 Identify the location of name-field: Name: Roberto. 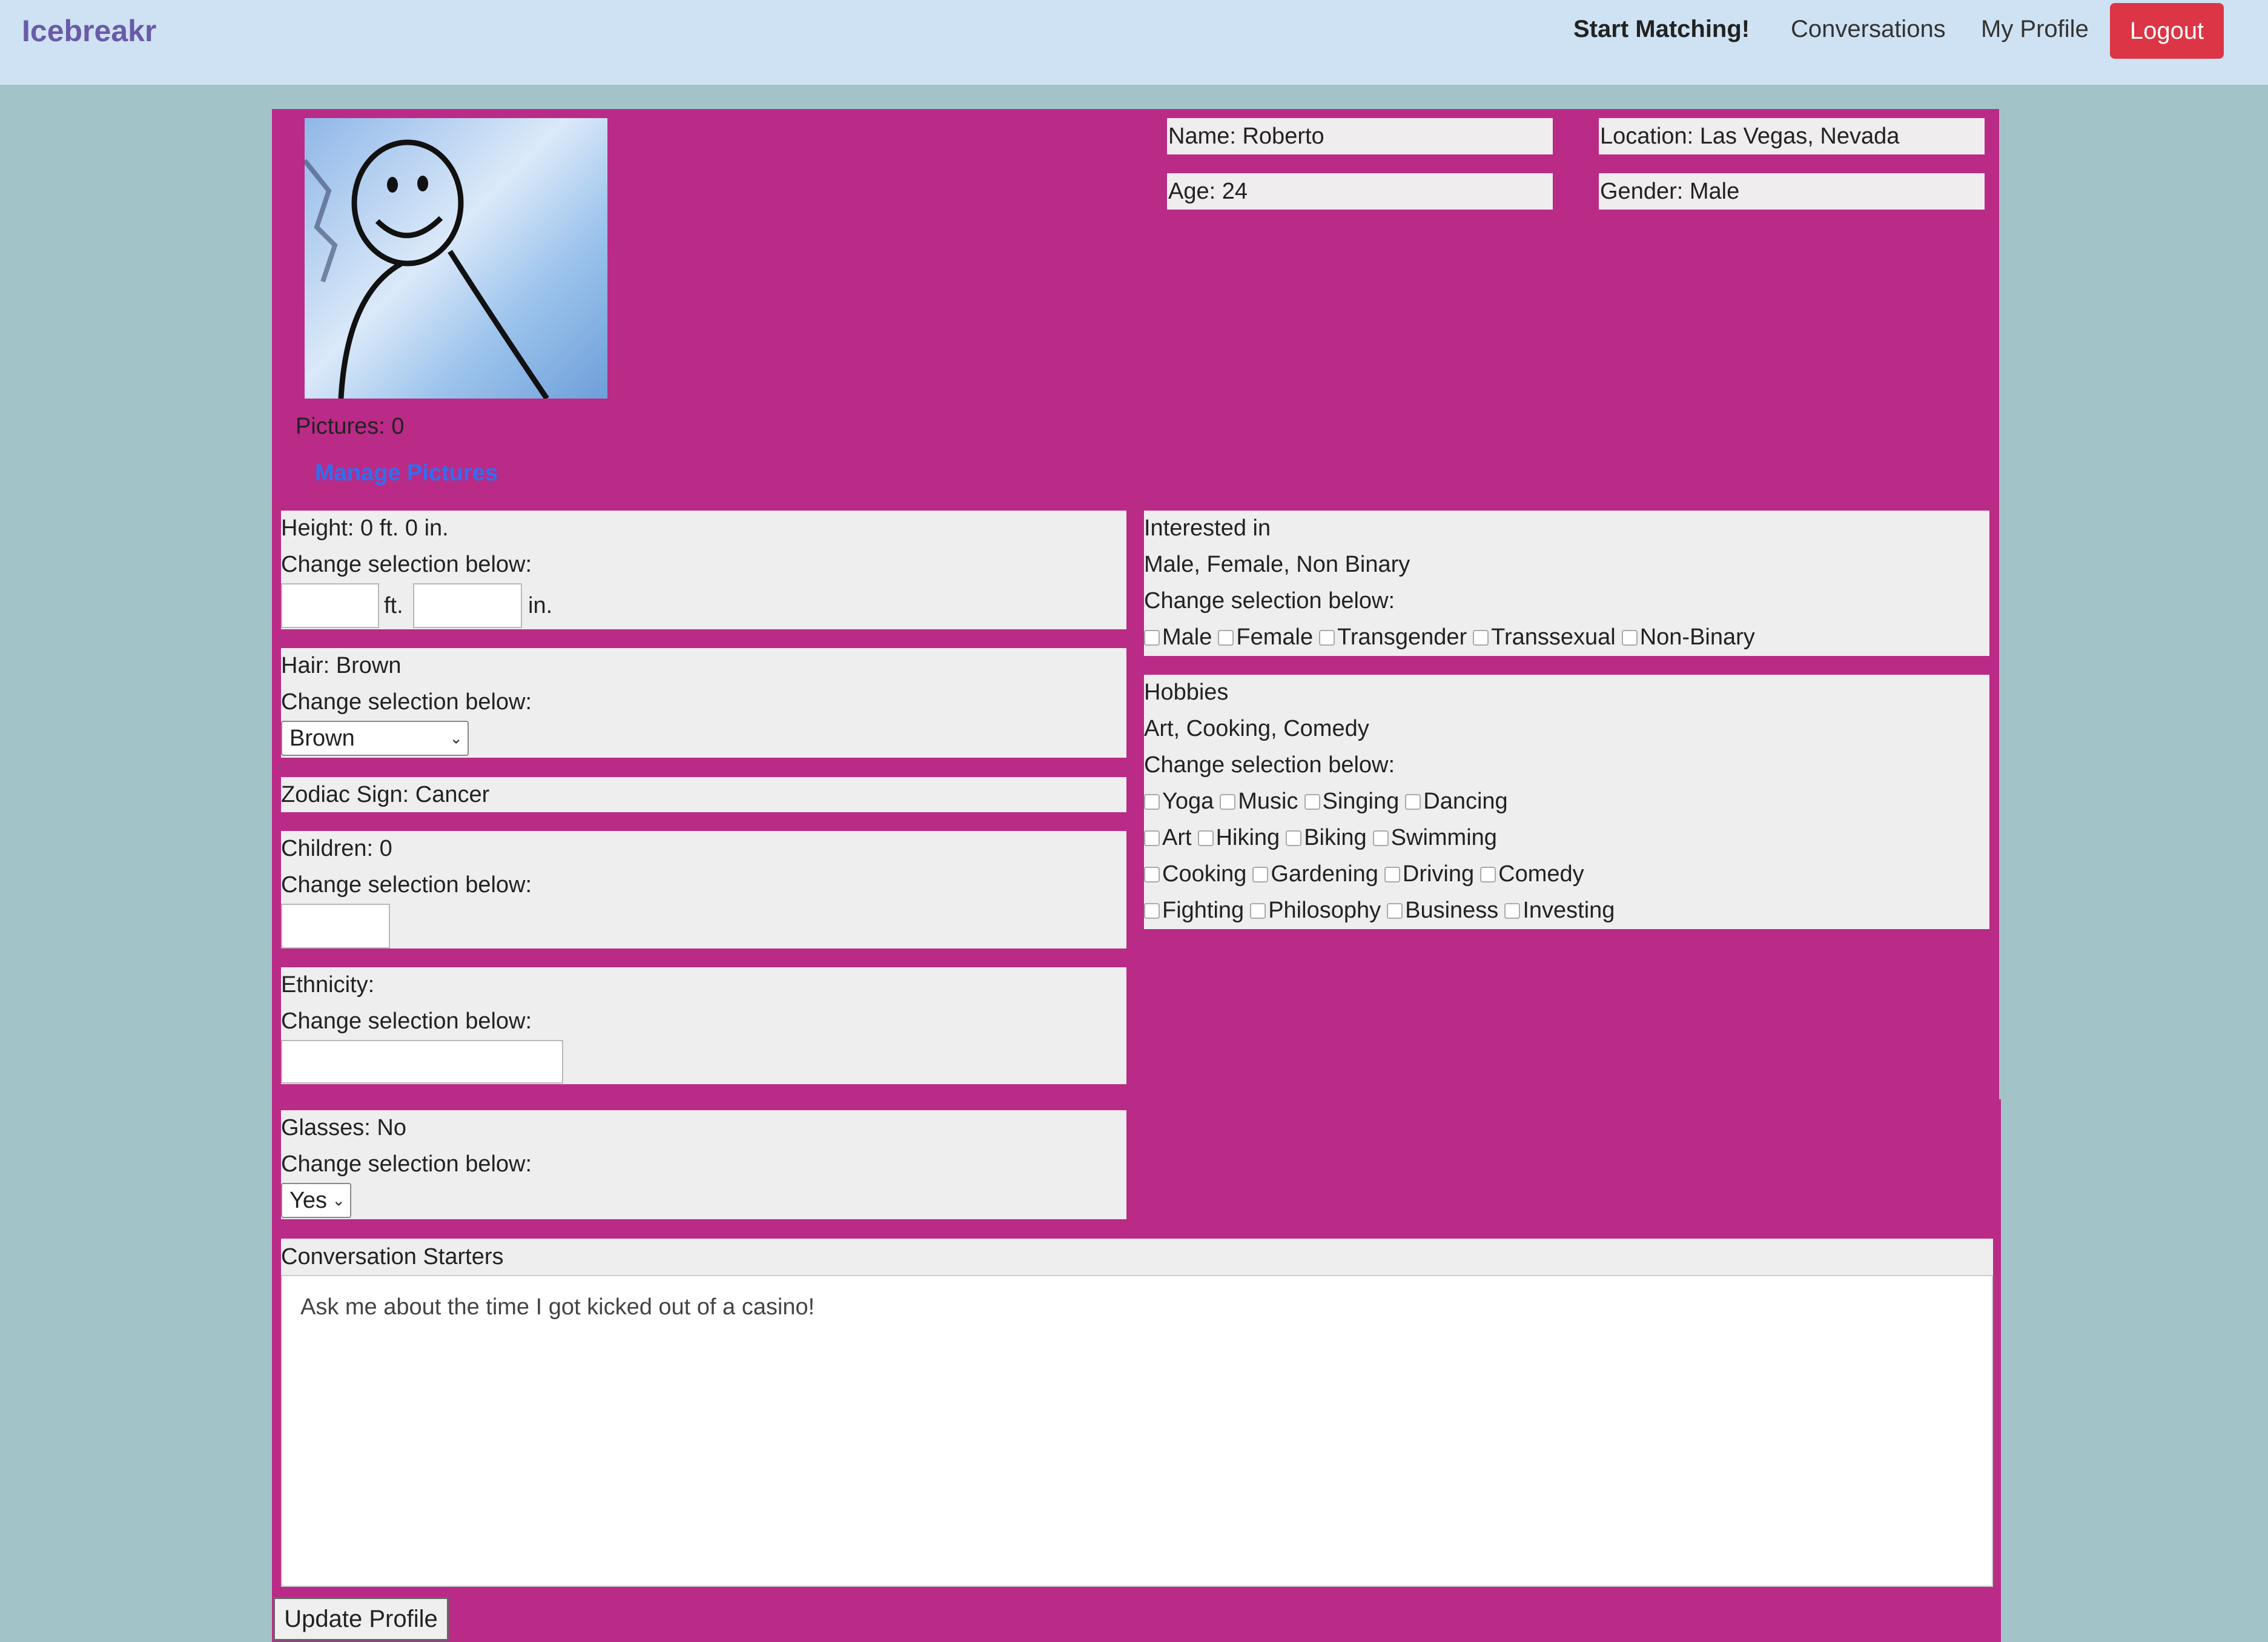
(1360, 136).